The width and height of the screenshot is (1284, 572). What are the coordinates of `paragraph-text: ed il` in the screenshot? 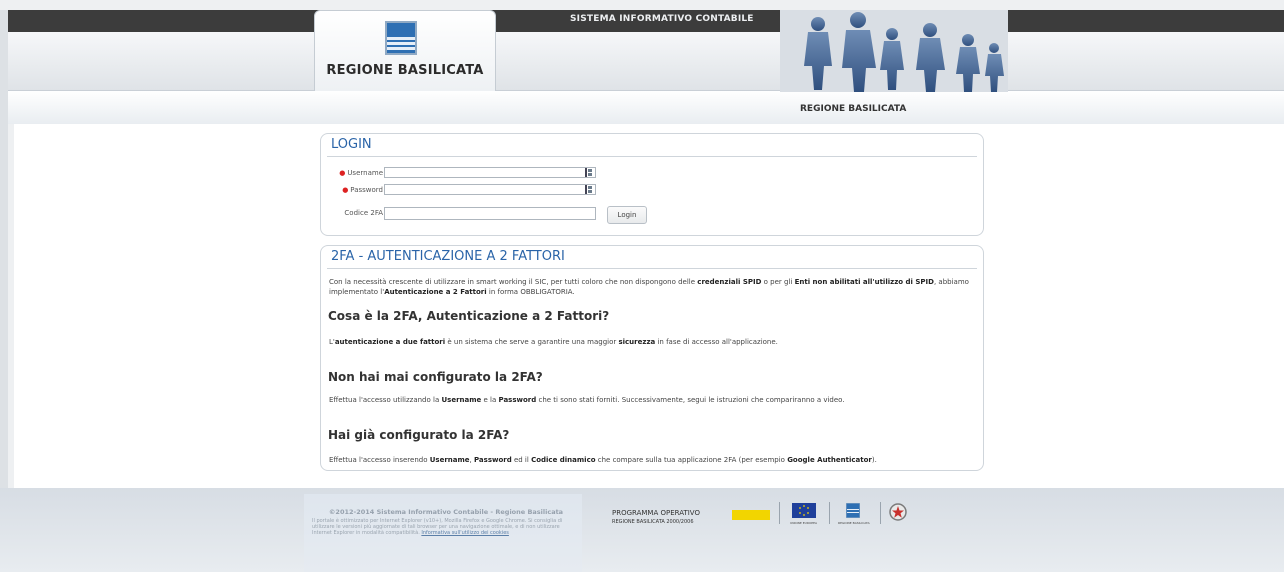 It's located at (521, 460).